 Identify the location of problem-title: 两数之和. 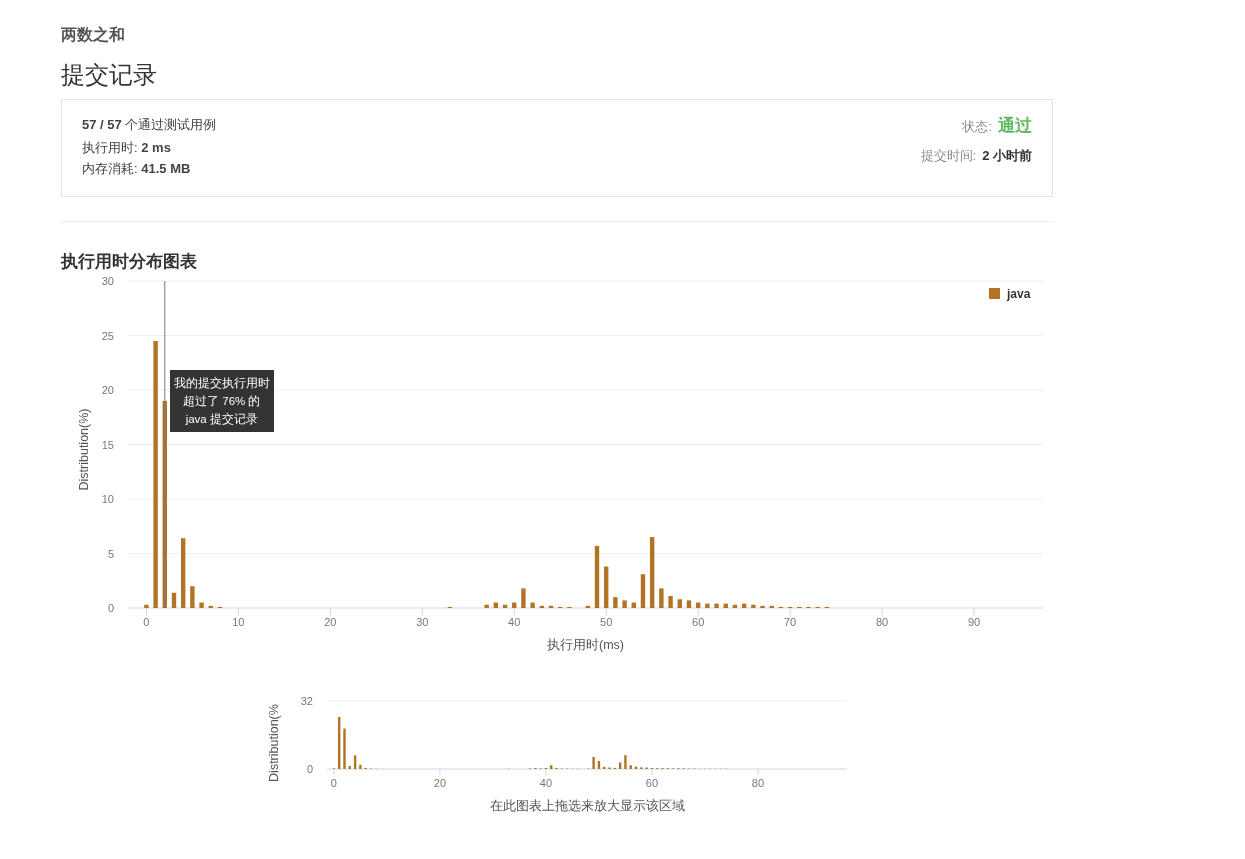
(93, 35).